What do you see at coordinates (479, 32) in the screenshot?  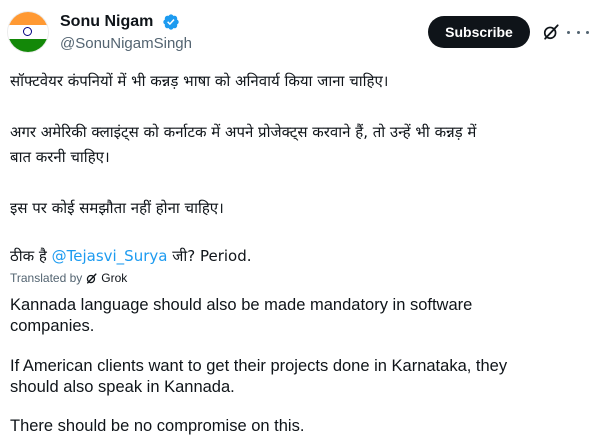 I see `subscribe-button: Subscribe` at bounding box center [479, 32].